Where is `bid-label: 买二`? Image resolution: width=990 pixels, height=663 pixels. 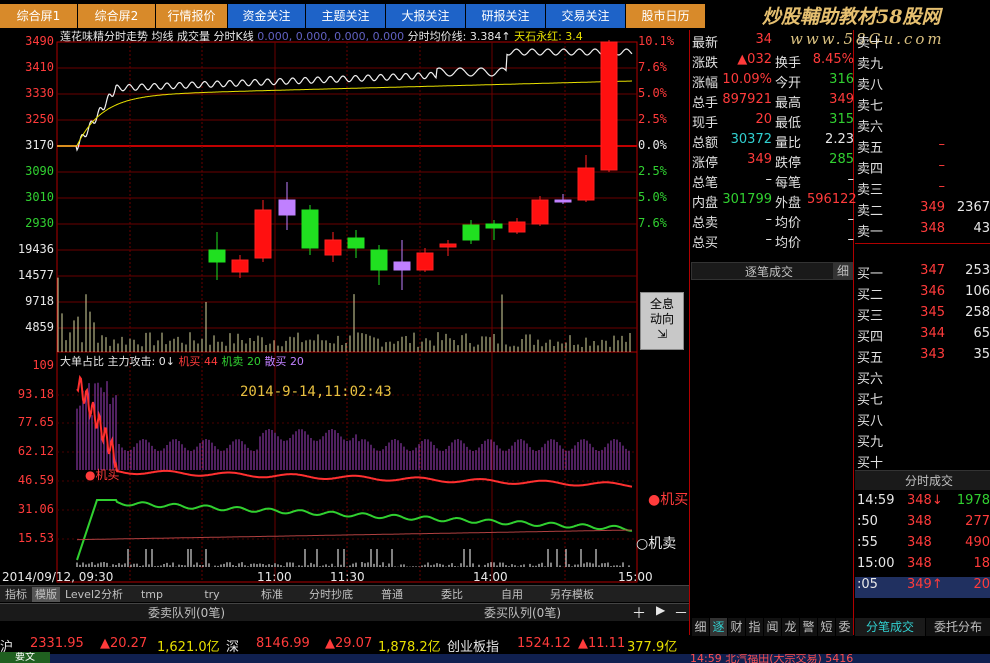 bid-label: 买二 is located at coordinates (870, 295).